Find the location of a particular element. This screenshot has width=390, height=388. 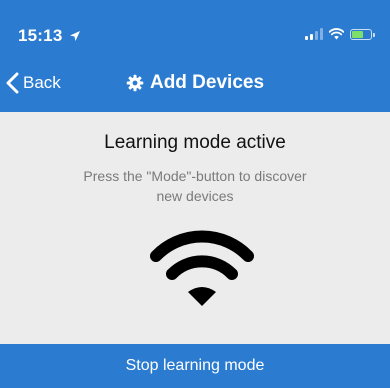

page-title: Add Devices is located at coordinates (195, 83).